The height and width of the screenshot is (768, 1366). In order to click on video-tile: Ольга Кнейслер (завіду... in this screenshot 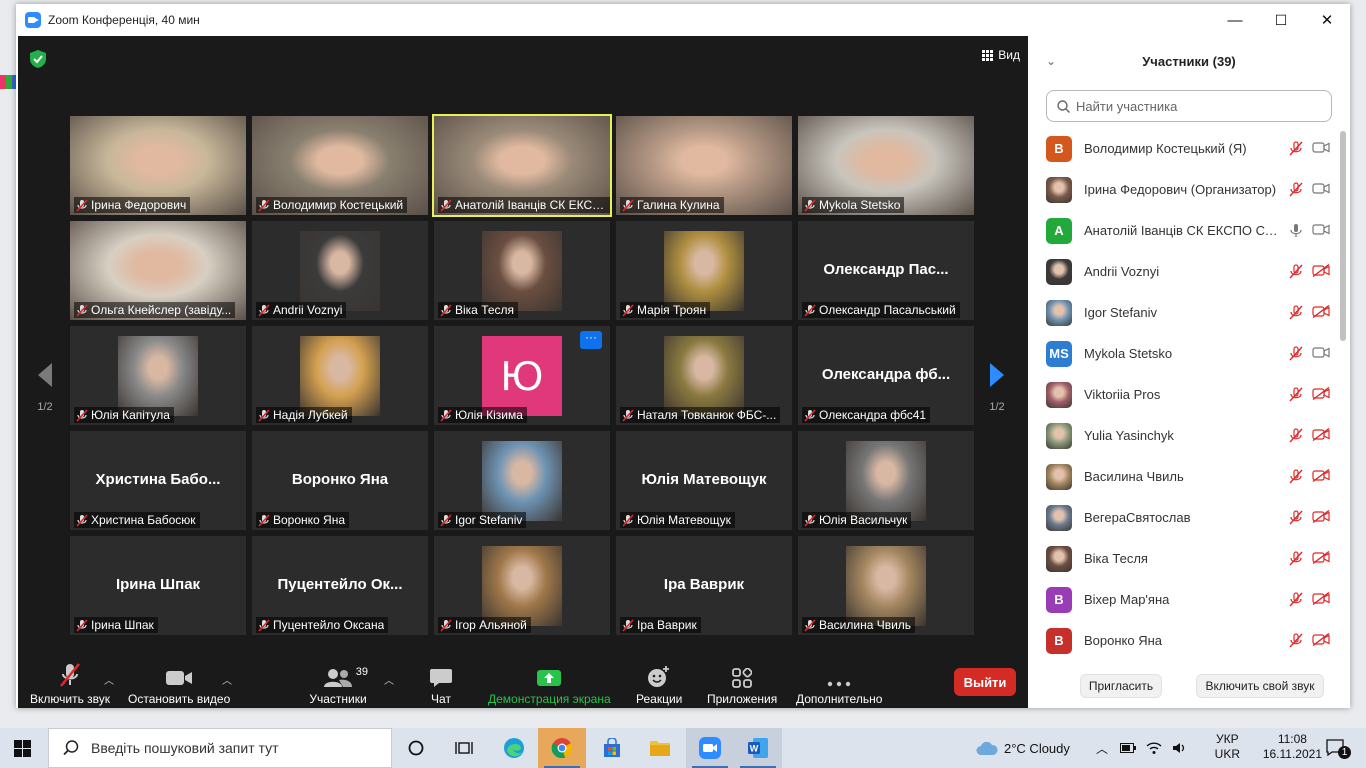, I will do `click(158, 270)`.